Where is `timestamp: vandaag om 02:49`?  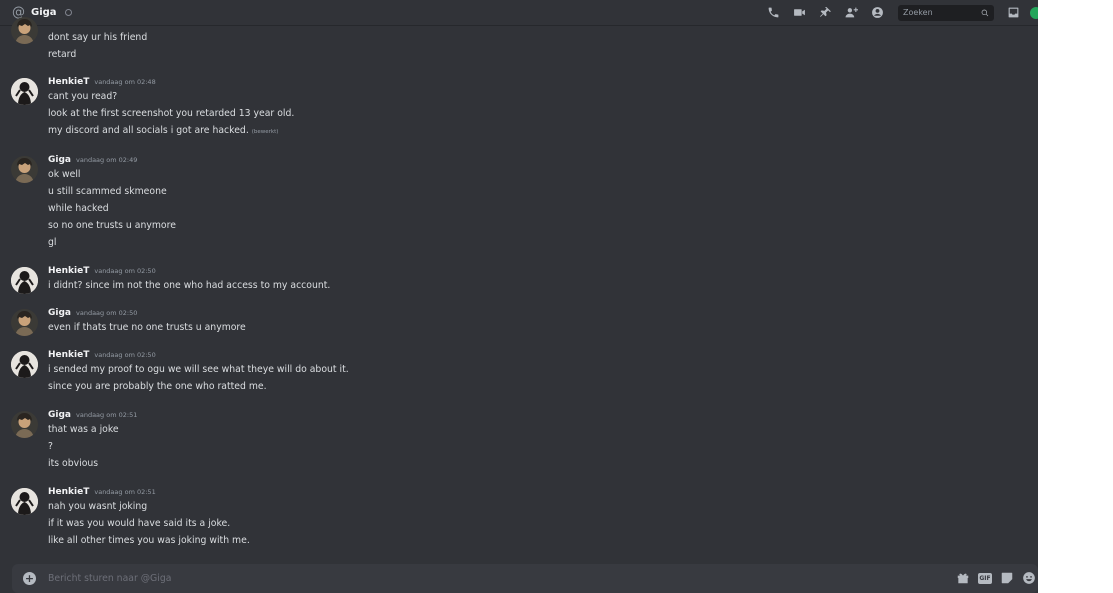 timestamp: vandaag om 02:49 is located at coordinates (107, 160).